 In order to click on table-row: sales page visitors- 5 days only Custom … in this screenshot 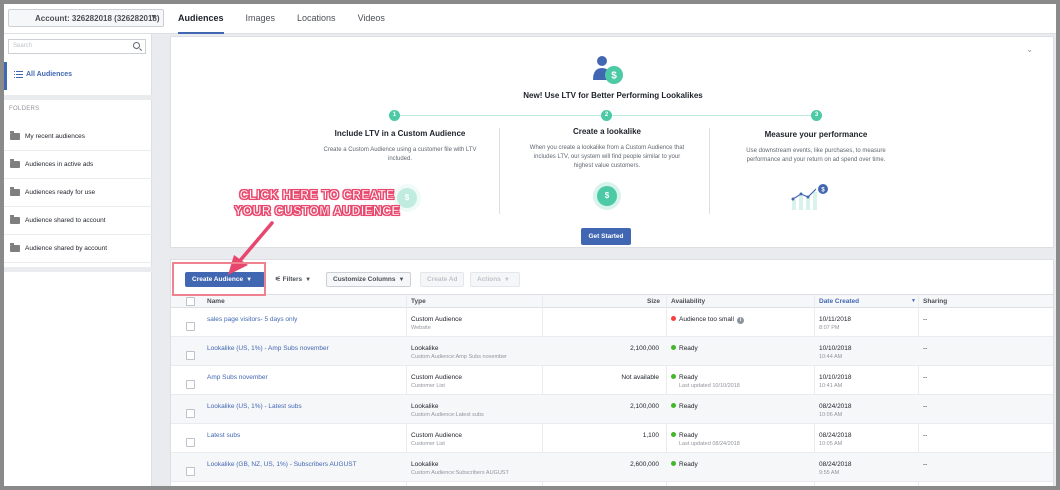, I will do `click(612, 322)`.